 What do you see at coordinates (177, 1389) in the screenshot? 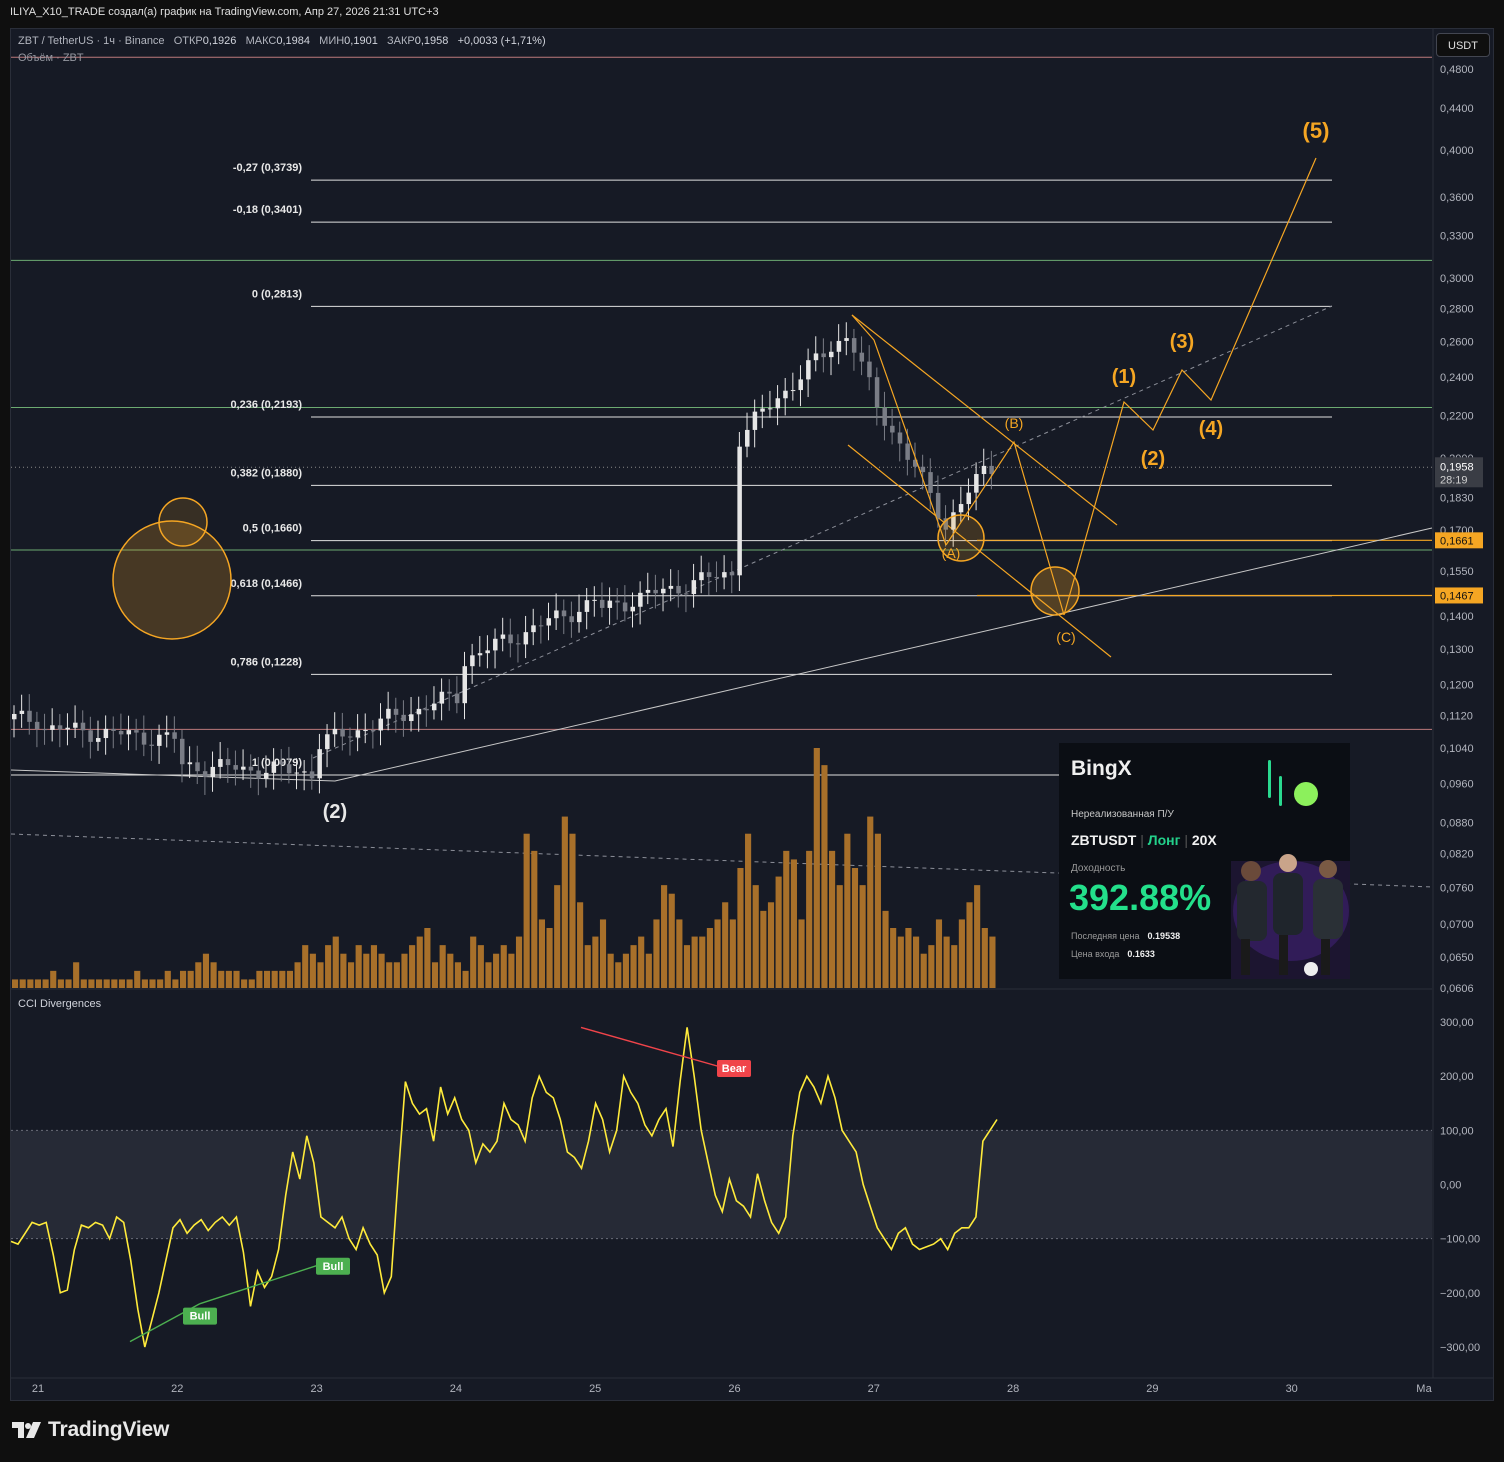
I see `time-tick-label: 22` at bounding box center [177, 1389].